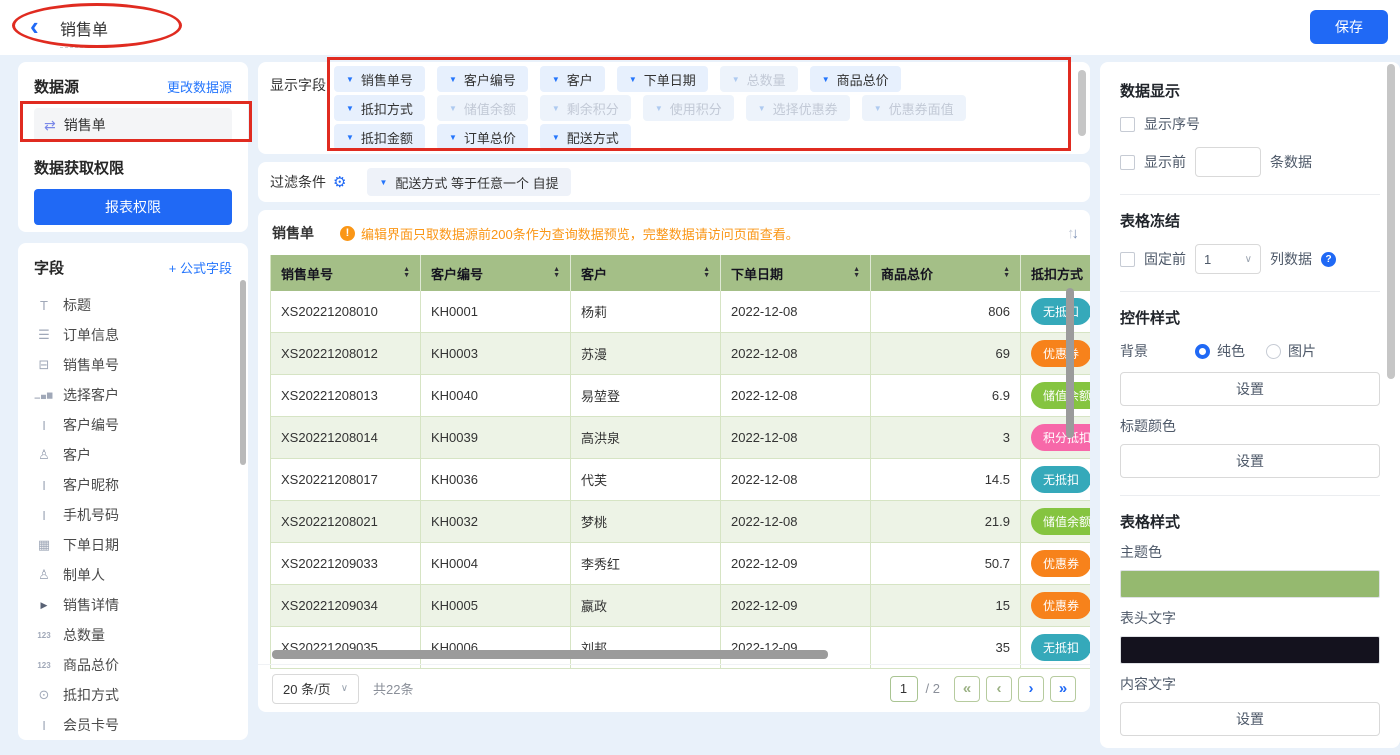 Image resolution: width=1400 pixels, height=755 pixels. I want to click on image-radio, so click(1273, 351).